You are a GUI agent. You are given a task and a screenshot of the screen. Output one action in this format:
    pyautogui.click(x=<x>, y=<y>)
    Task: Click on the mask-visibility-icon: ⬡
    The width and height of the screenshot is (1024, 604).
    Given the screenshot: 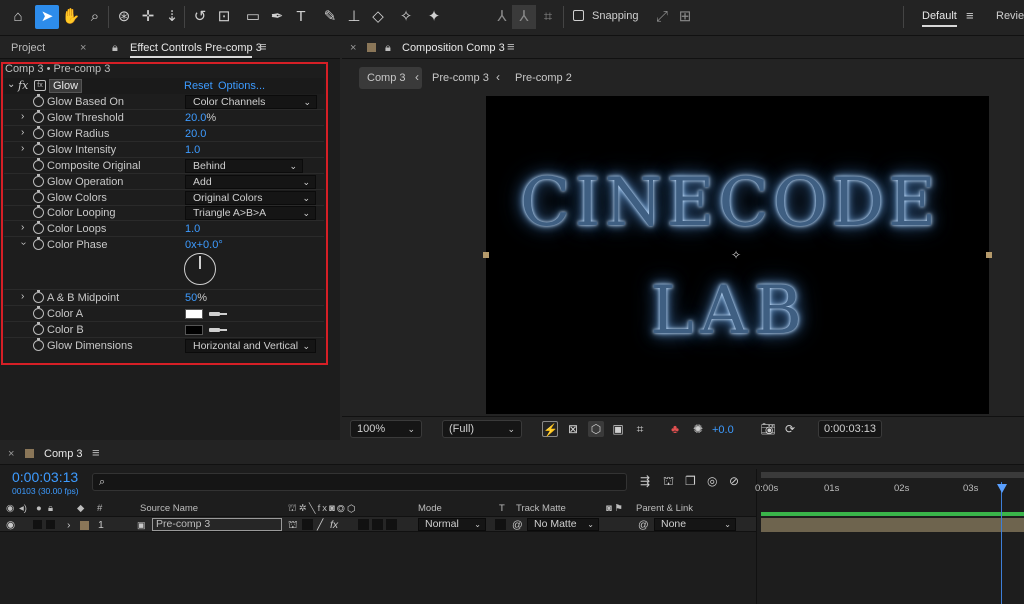 What is the action you would take?
    pyautogui.click(x=596, y=429)
    